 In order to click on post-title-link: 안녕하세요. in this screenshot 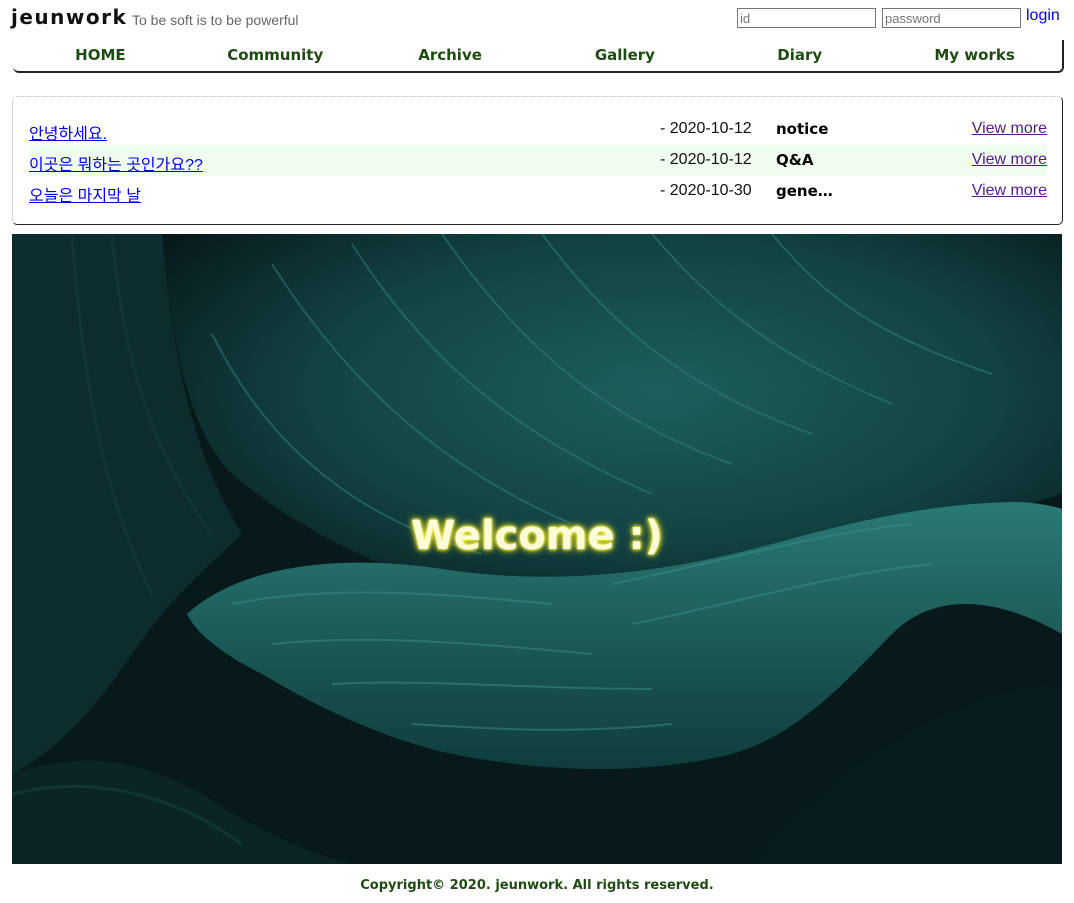, I will do `click(68, 132)`.